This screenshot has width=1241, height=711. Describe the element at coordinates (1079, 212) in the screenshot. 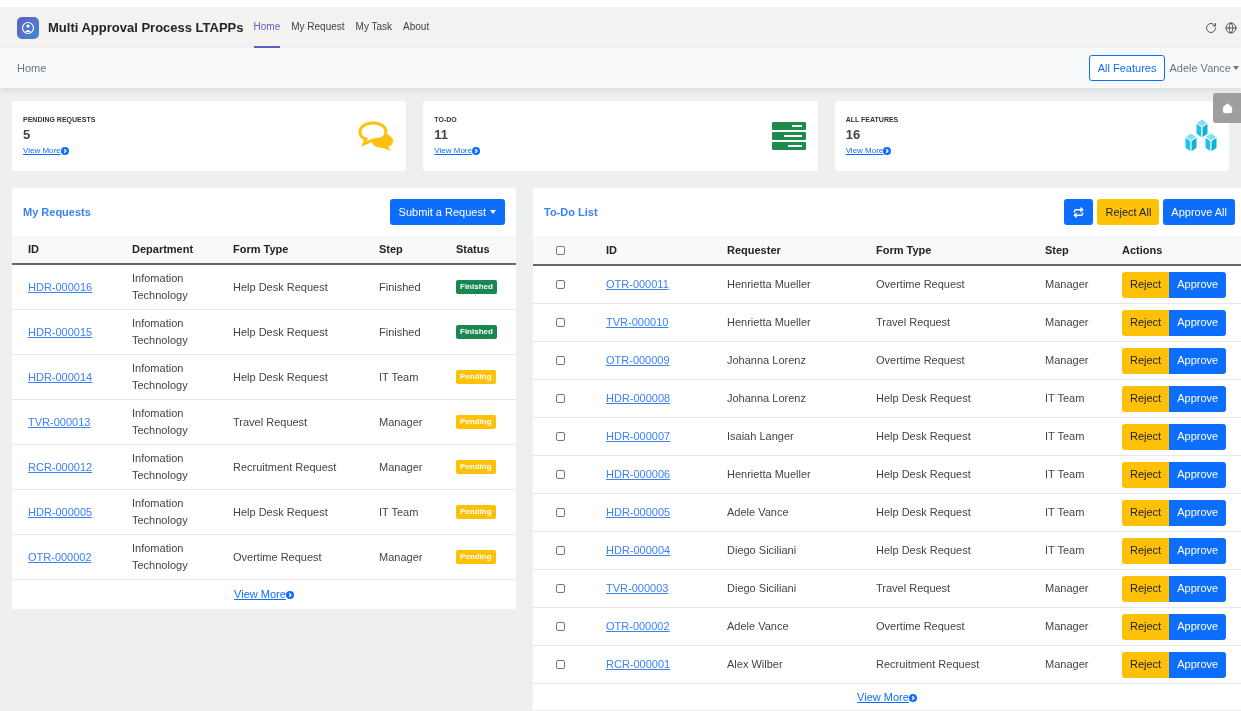

I see `refresh-button` at that location.